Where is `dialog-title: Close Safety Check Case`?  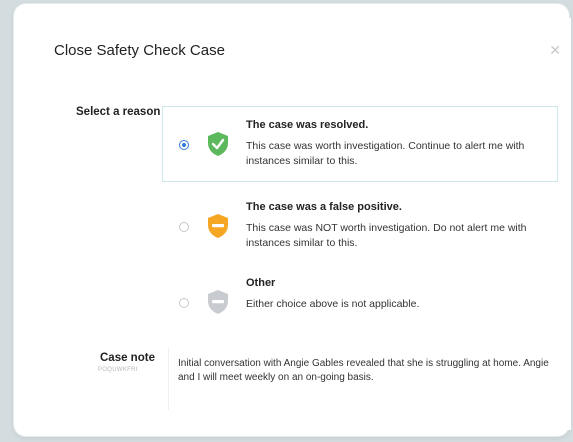 dialog-title: Close Safety Check Case is located at coordinates (139, 50).